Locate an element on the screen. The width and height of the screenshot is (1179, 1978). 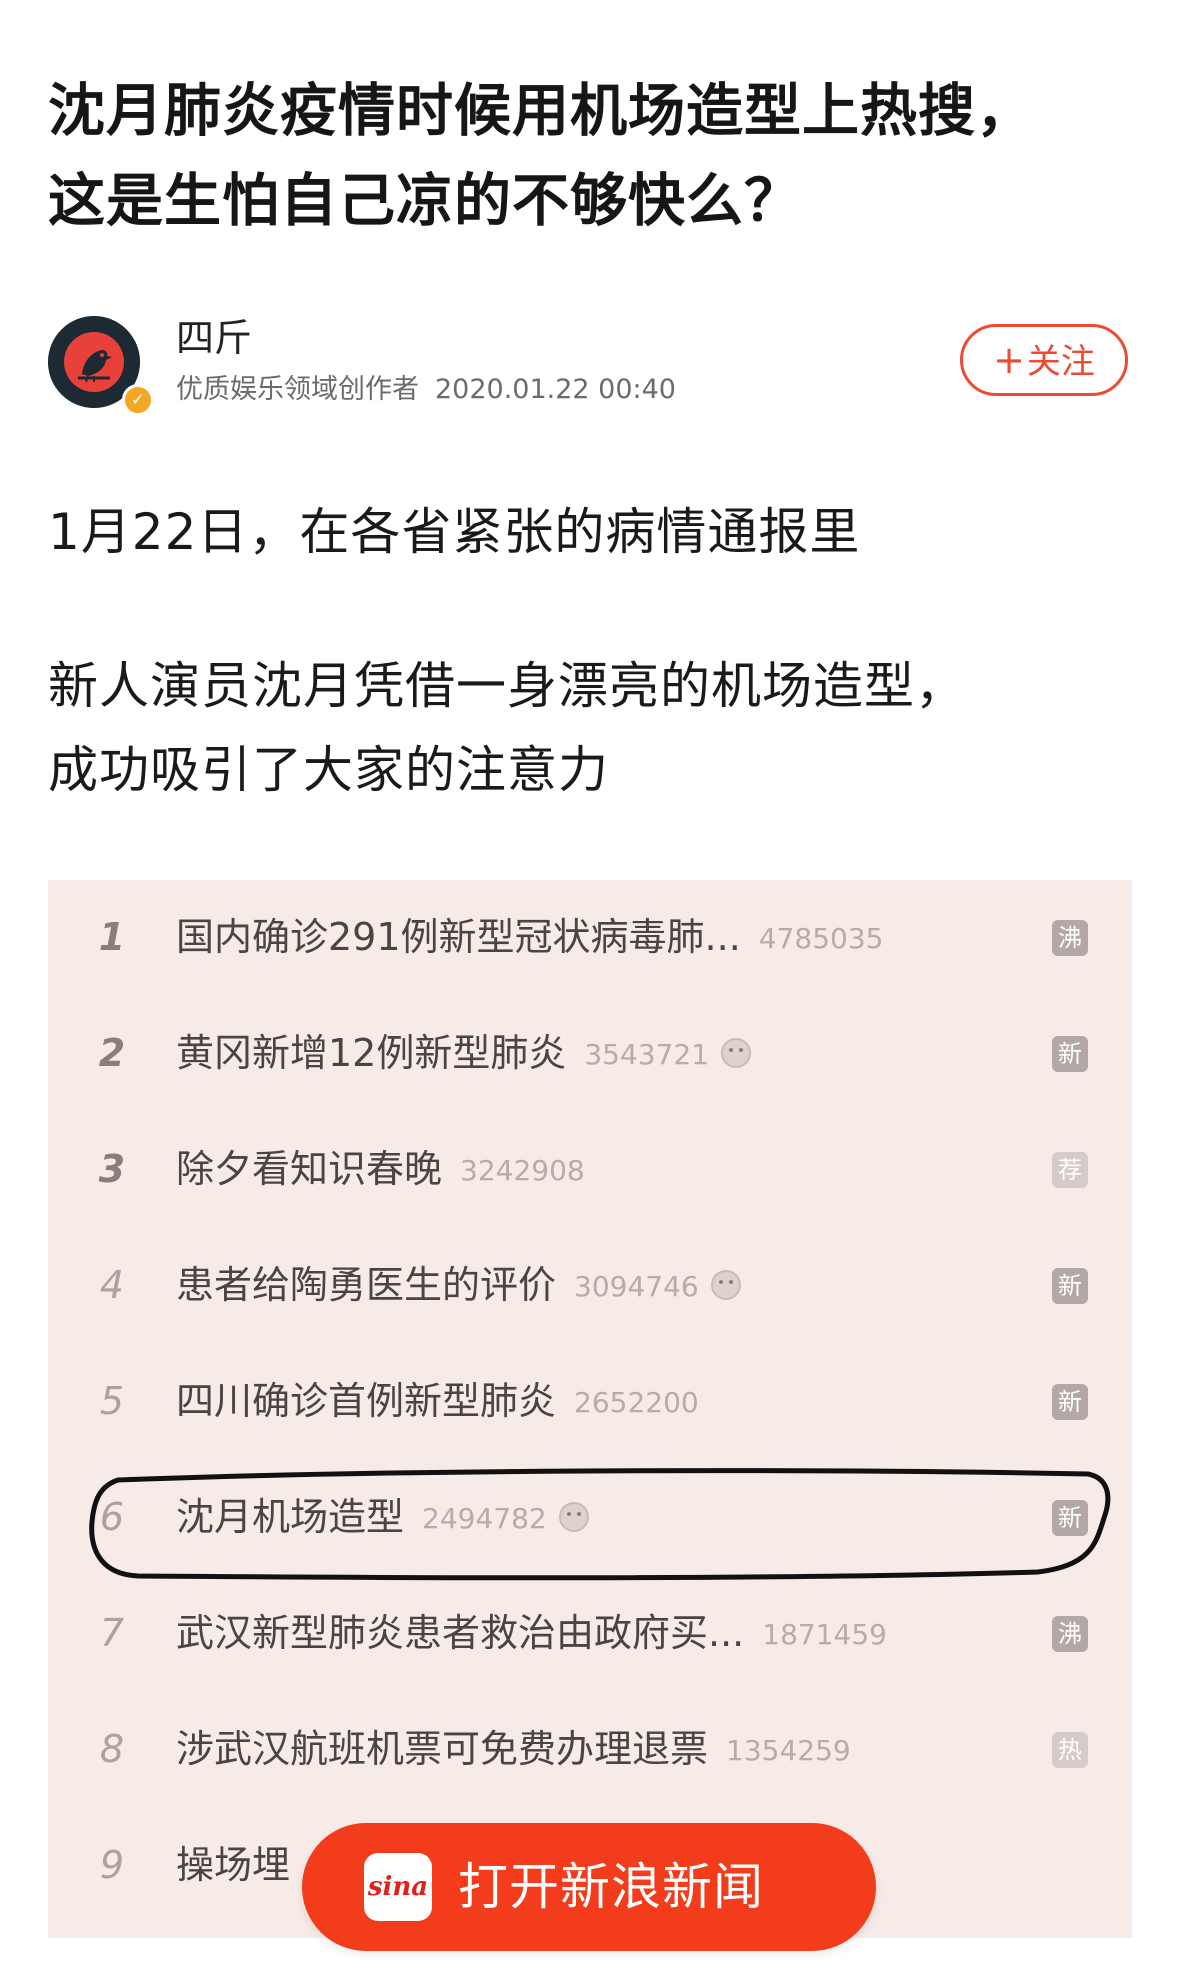
hot-search-tag: 热 is located at coordinates (1070, 1750).